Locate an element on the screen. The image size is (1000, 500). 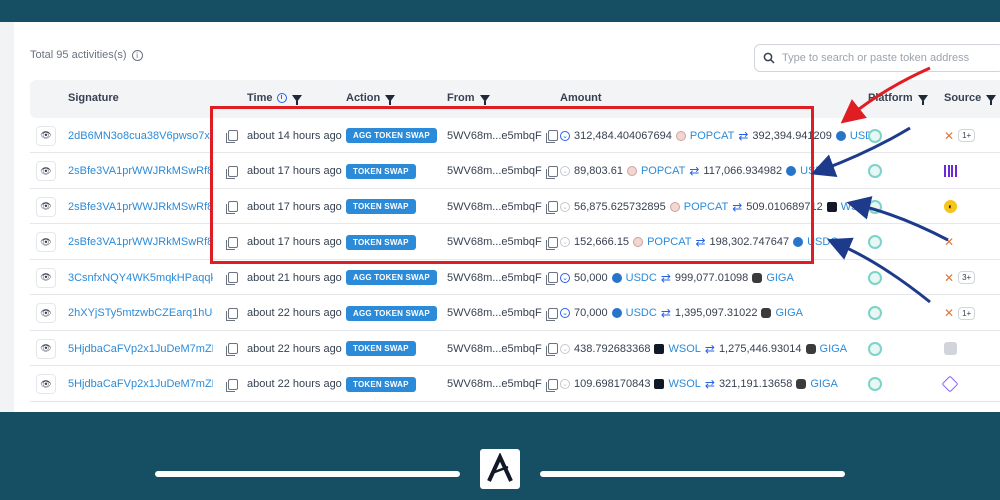
logo-icon is located at coordinates (500, 467).